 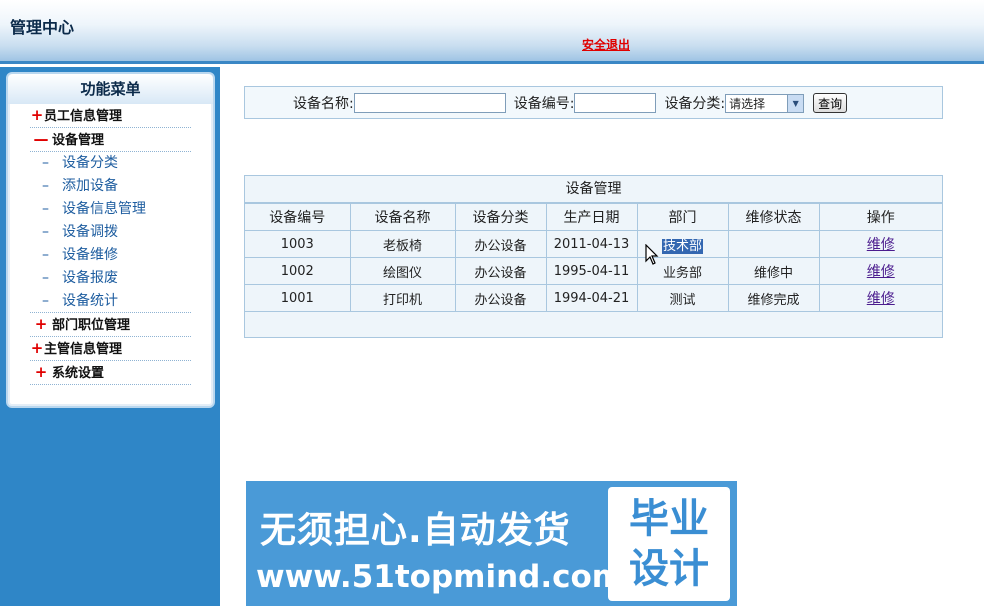 I want to click on menu-group-supervisor: +主管信息管理, so click(x=110, y=349).